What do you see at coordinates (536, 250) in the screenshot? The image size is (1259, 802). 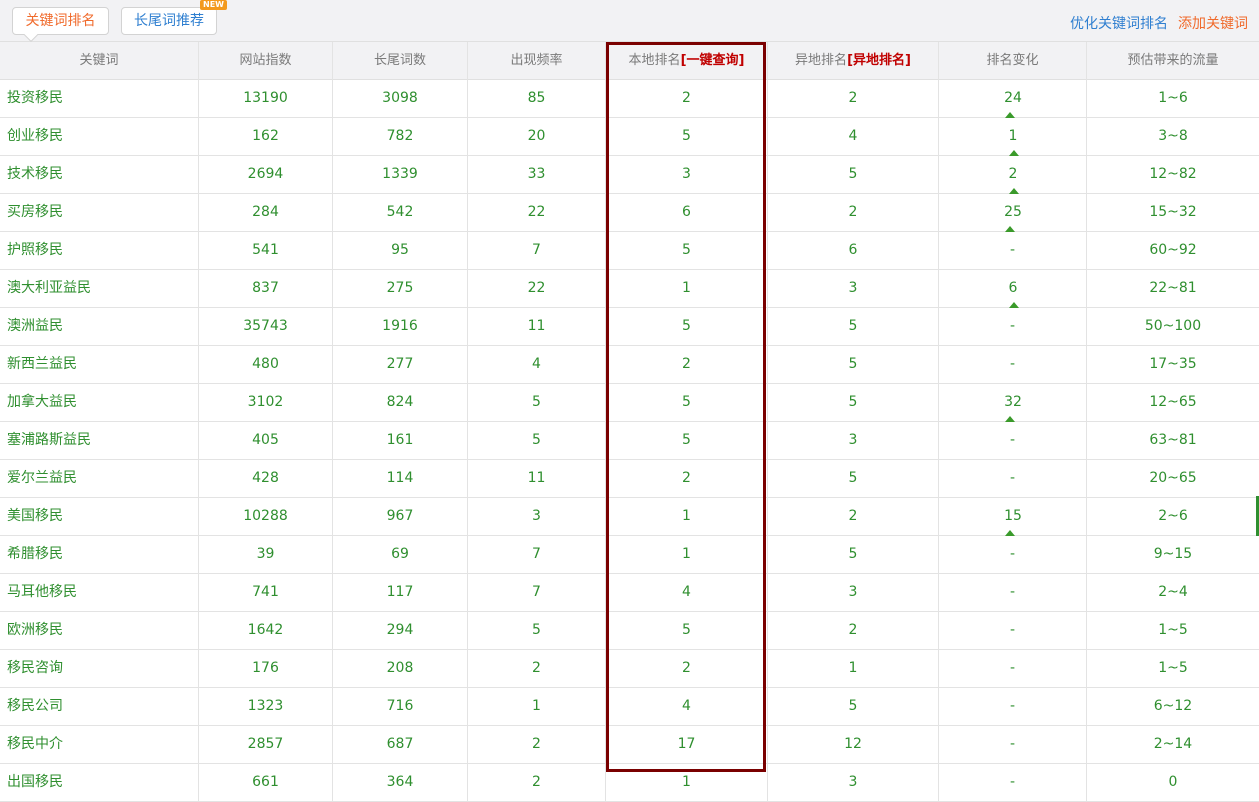 I see `cell-frequency-value: 7` at bounding box center [536, 250].